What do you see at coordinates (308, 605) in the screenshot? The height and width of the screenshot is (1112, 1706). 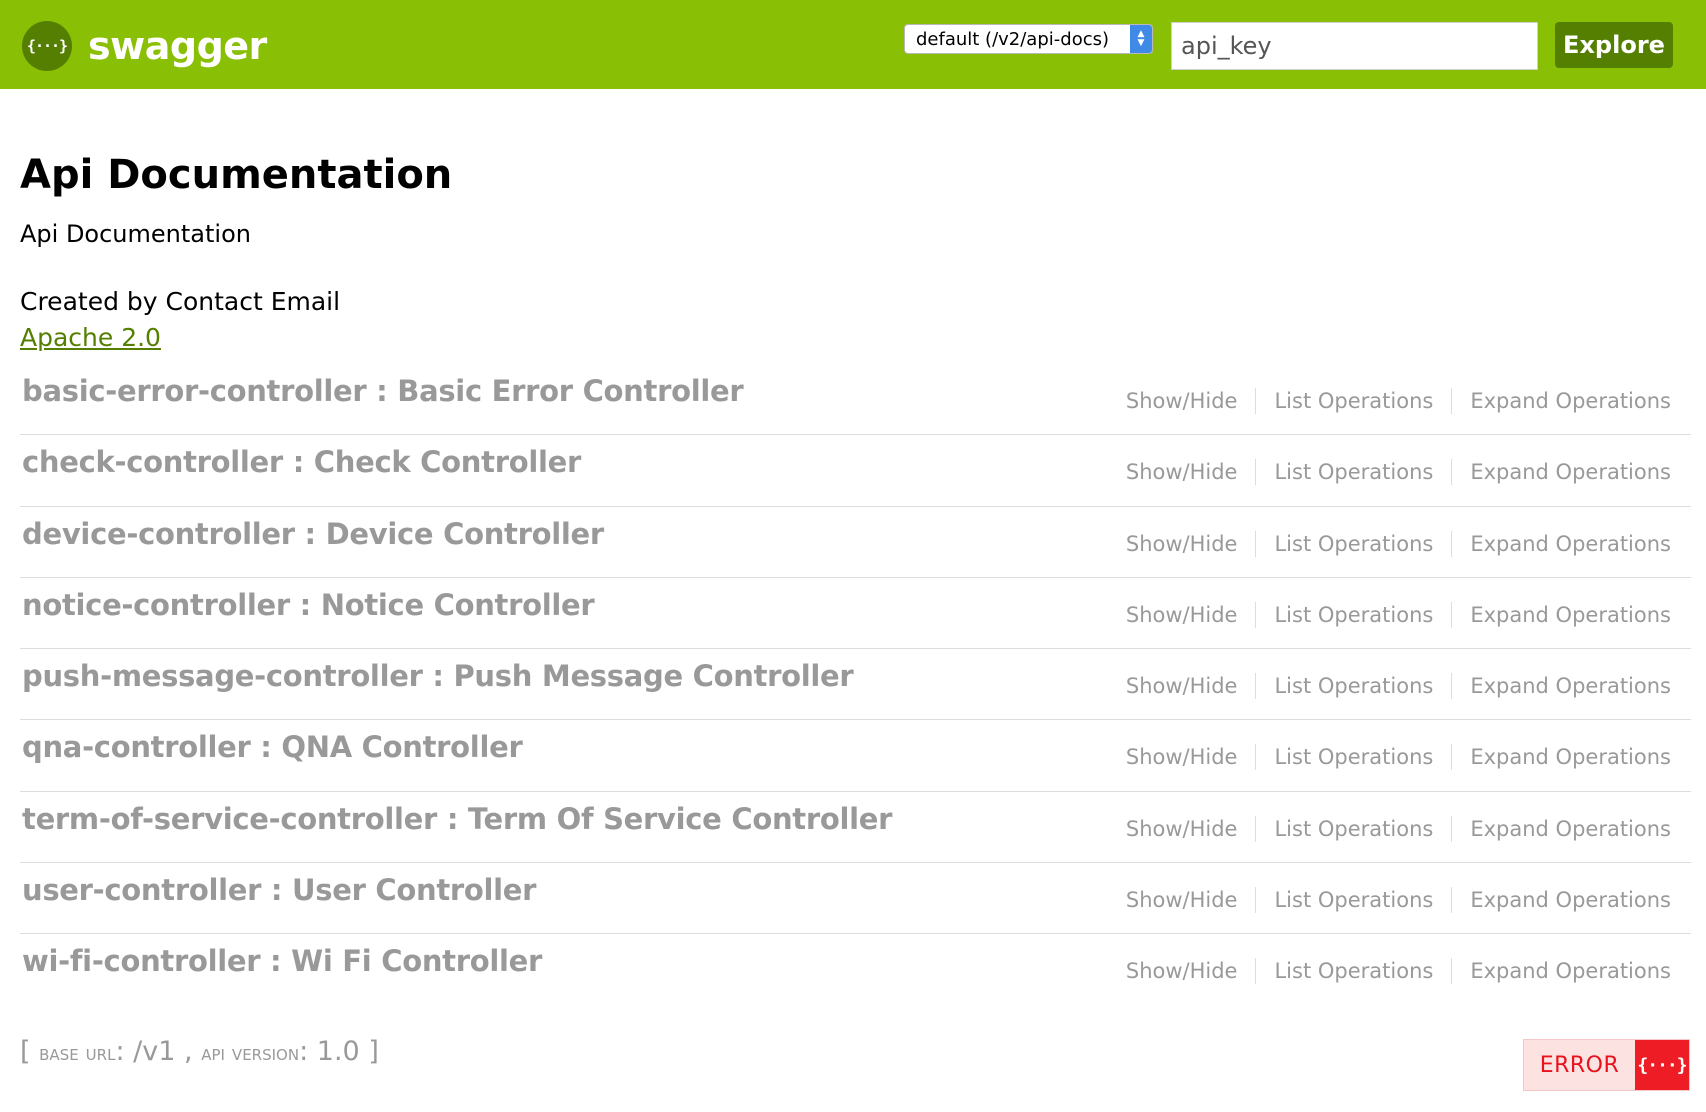 I see `resource-heading: notice-controller : Notice Controller` at bounding box center [308, 605].